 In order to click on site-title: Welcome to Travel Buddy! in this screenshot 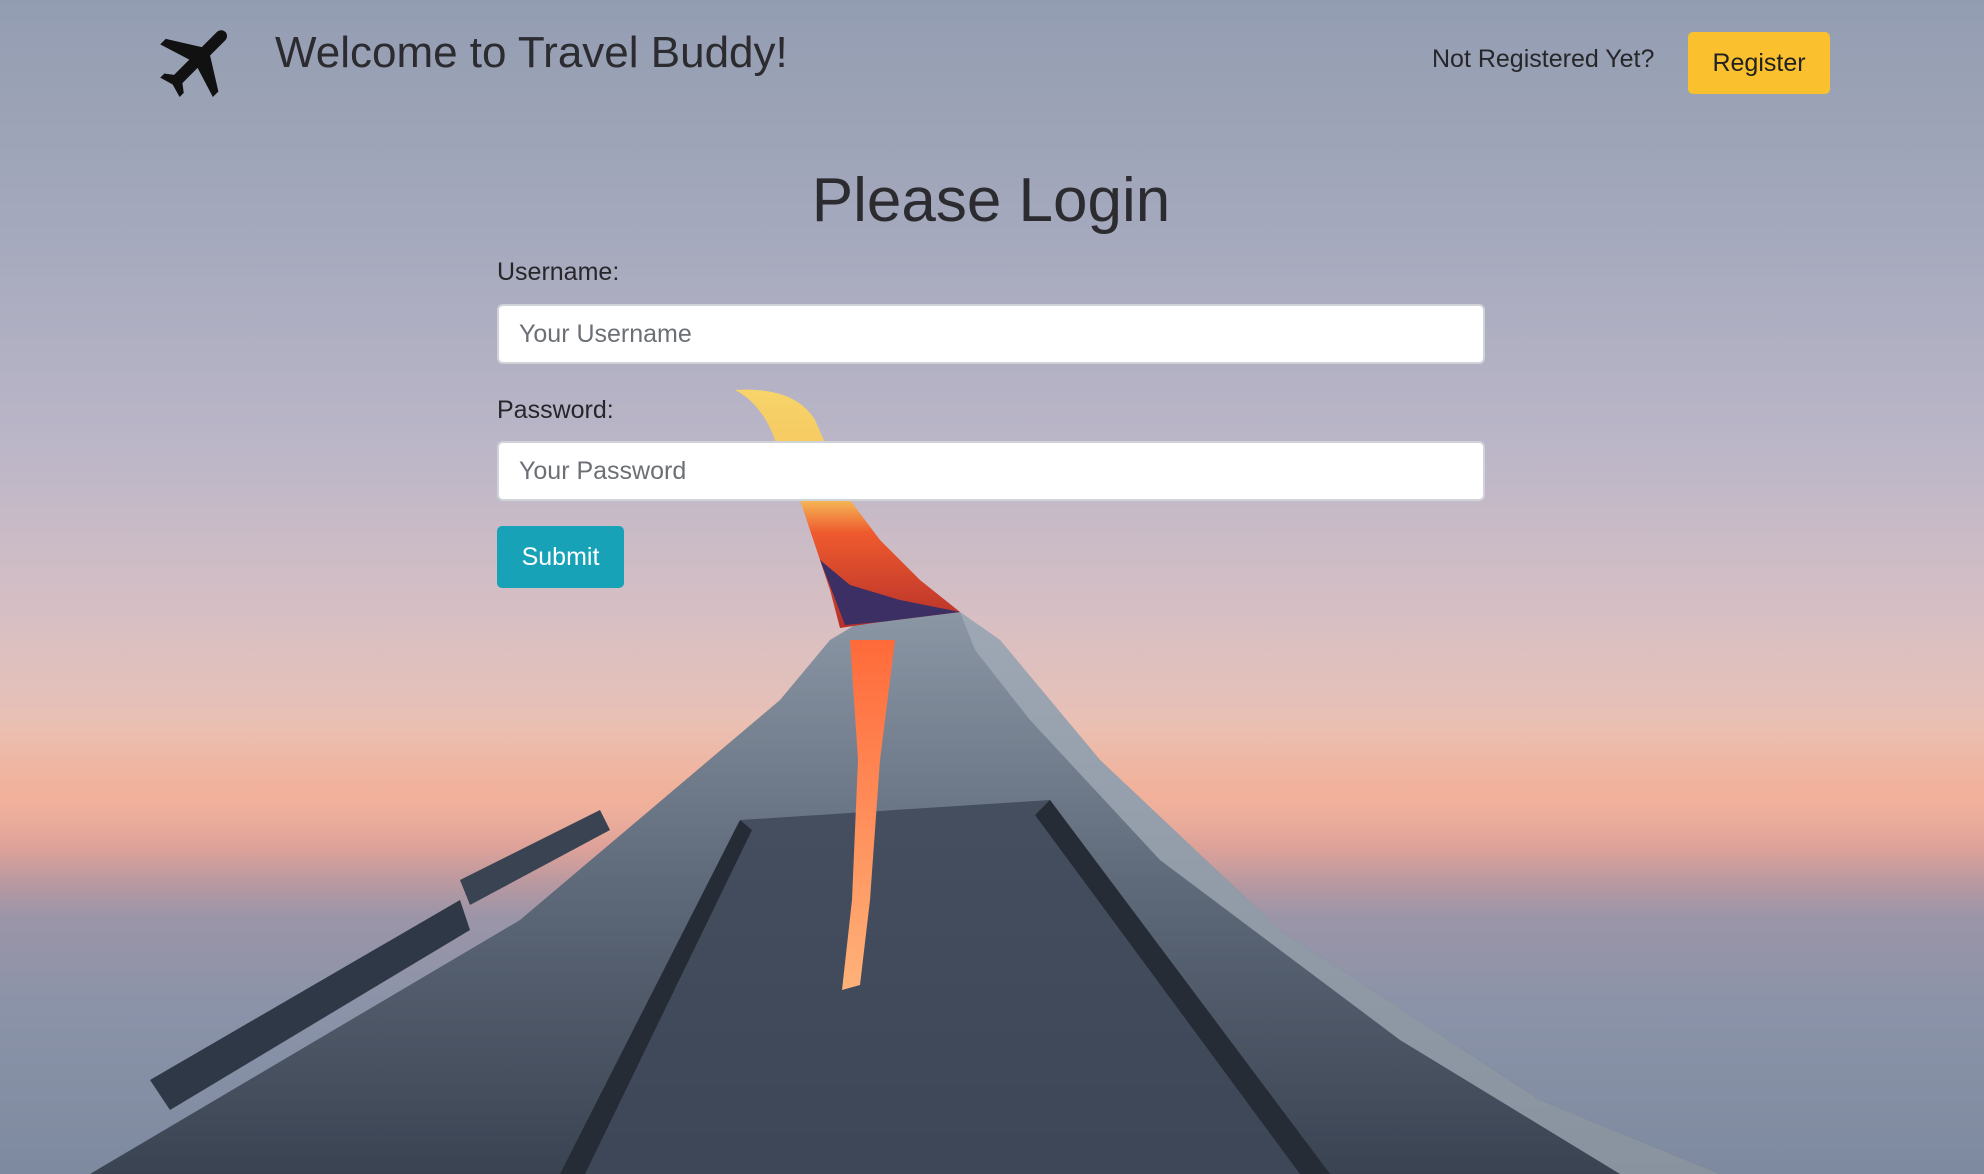, I will do `click(531, 52)`.